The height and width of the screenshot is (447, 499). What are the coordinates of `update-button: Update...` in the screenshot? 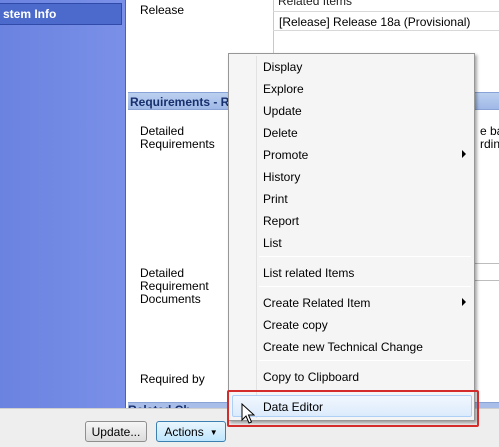 It's located at (116, 431).